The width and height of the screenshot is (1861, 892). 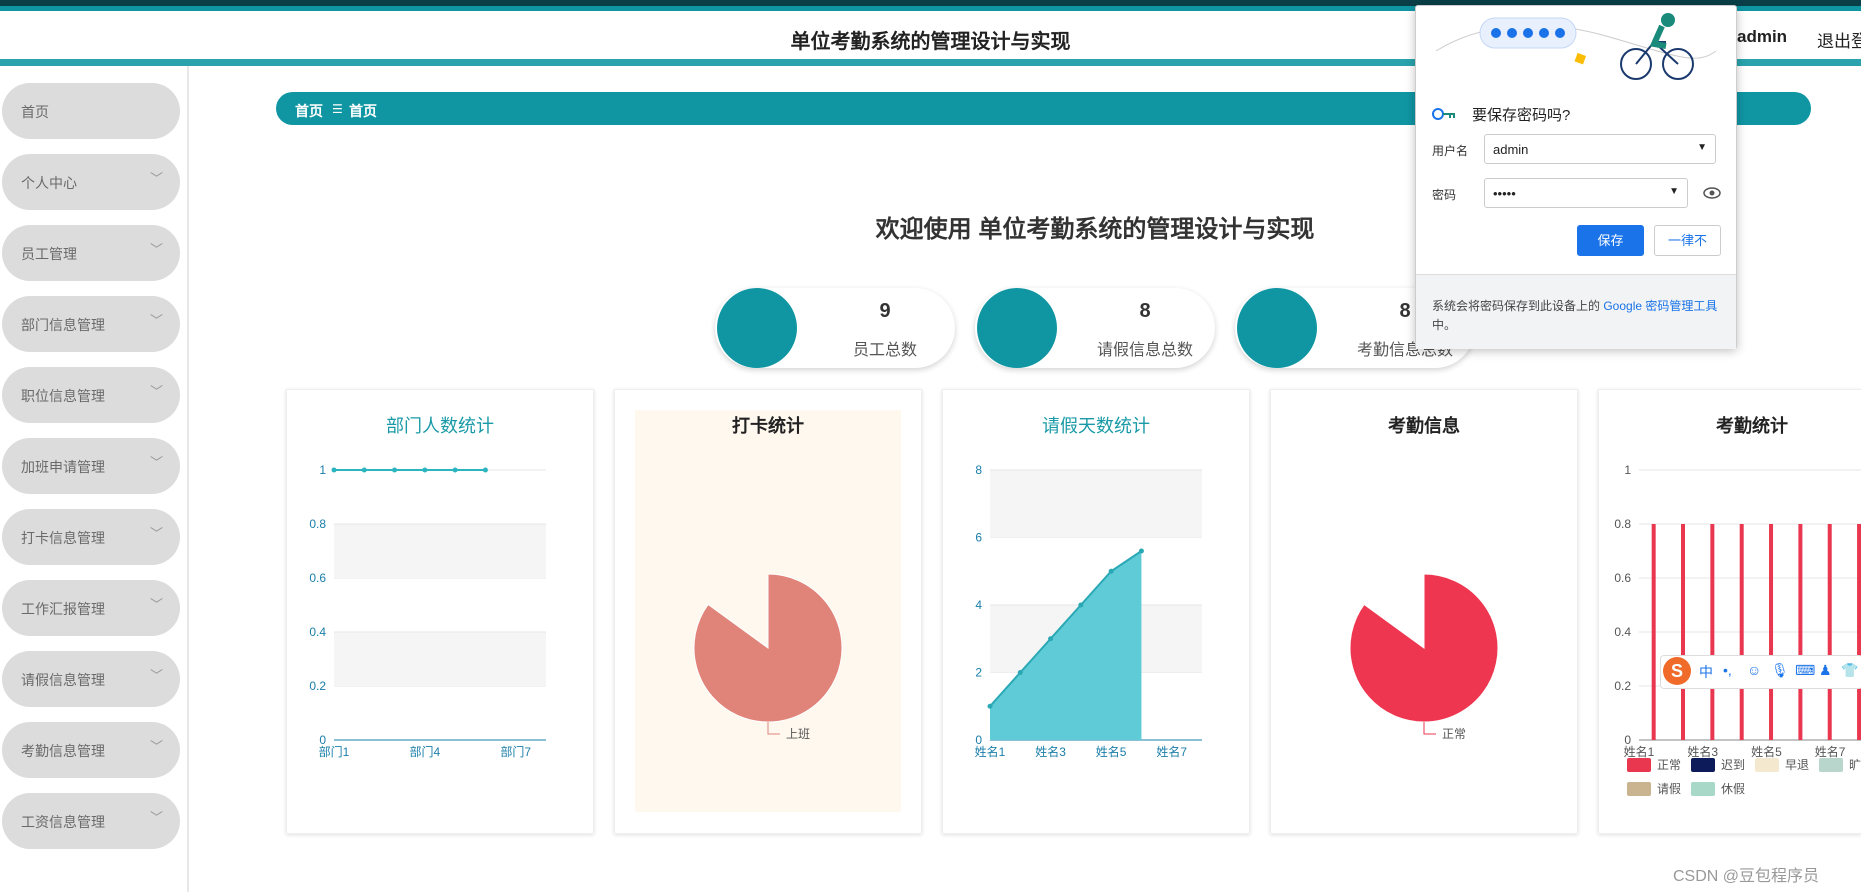 I want to click on keyboard-icon: ⌨, so click(x=1805, y=670).